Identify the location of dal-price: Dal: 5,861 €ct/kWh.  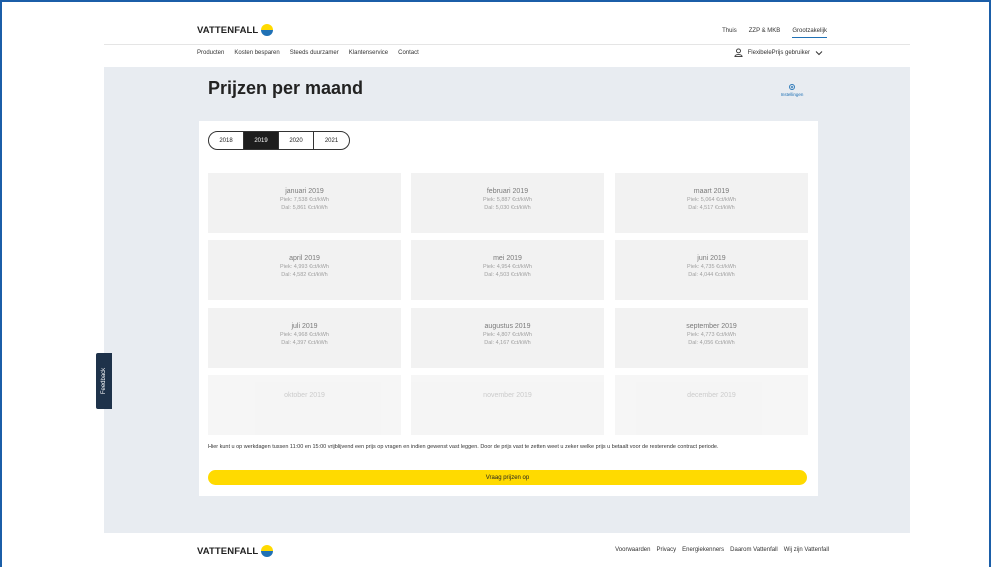
(304, 208).